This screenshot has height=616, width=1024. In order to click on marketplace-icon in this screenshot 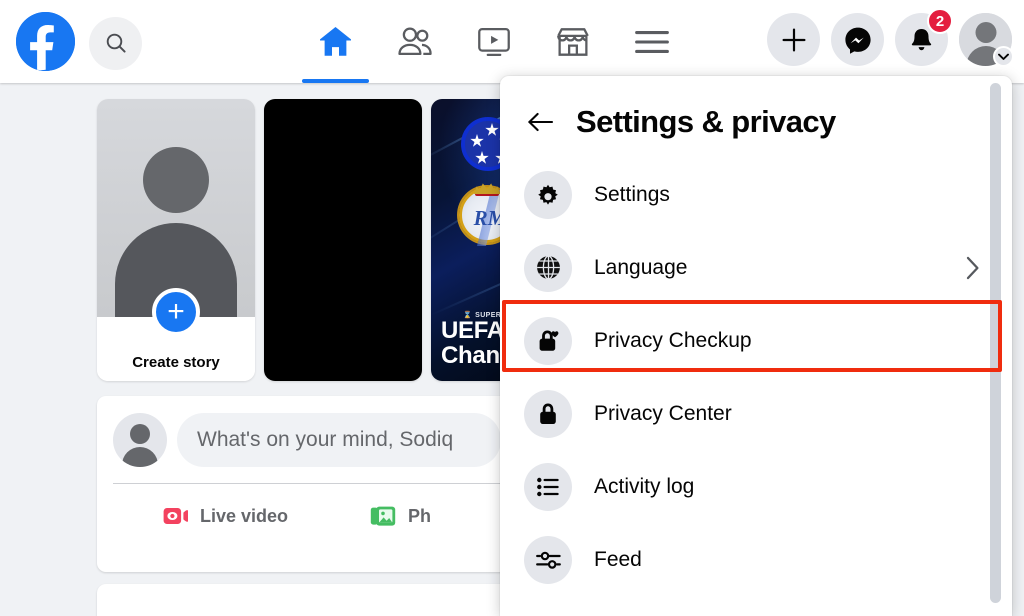, I will do `click(572, 41)`.